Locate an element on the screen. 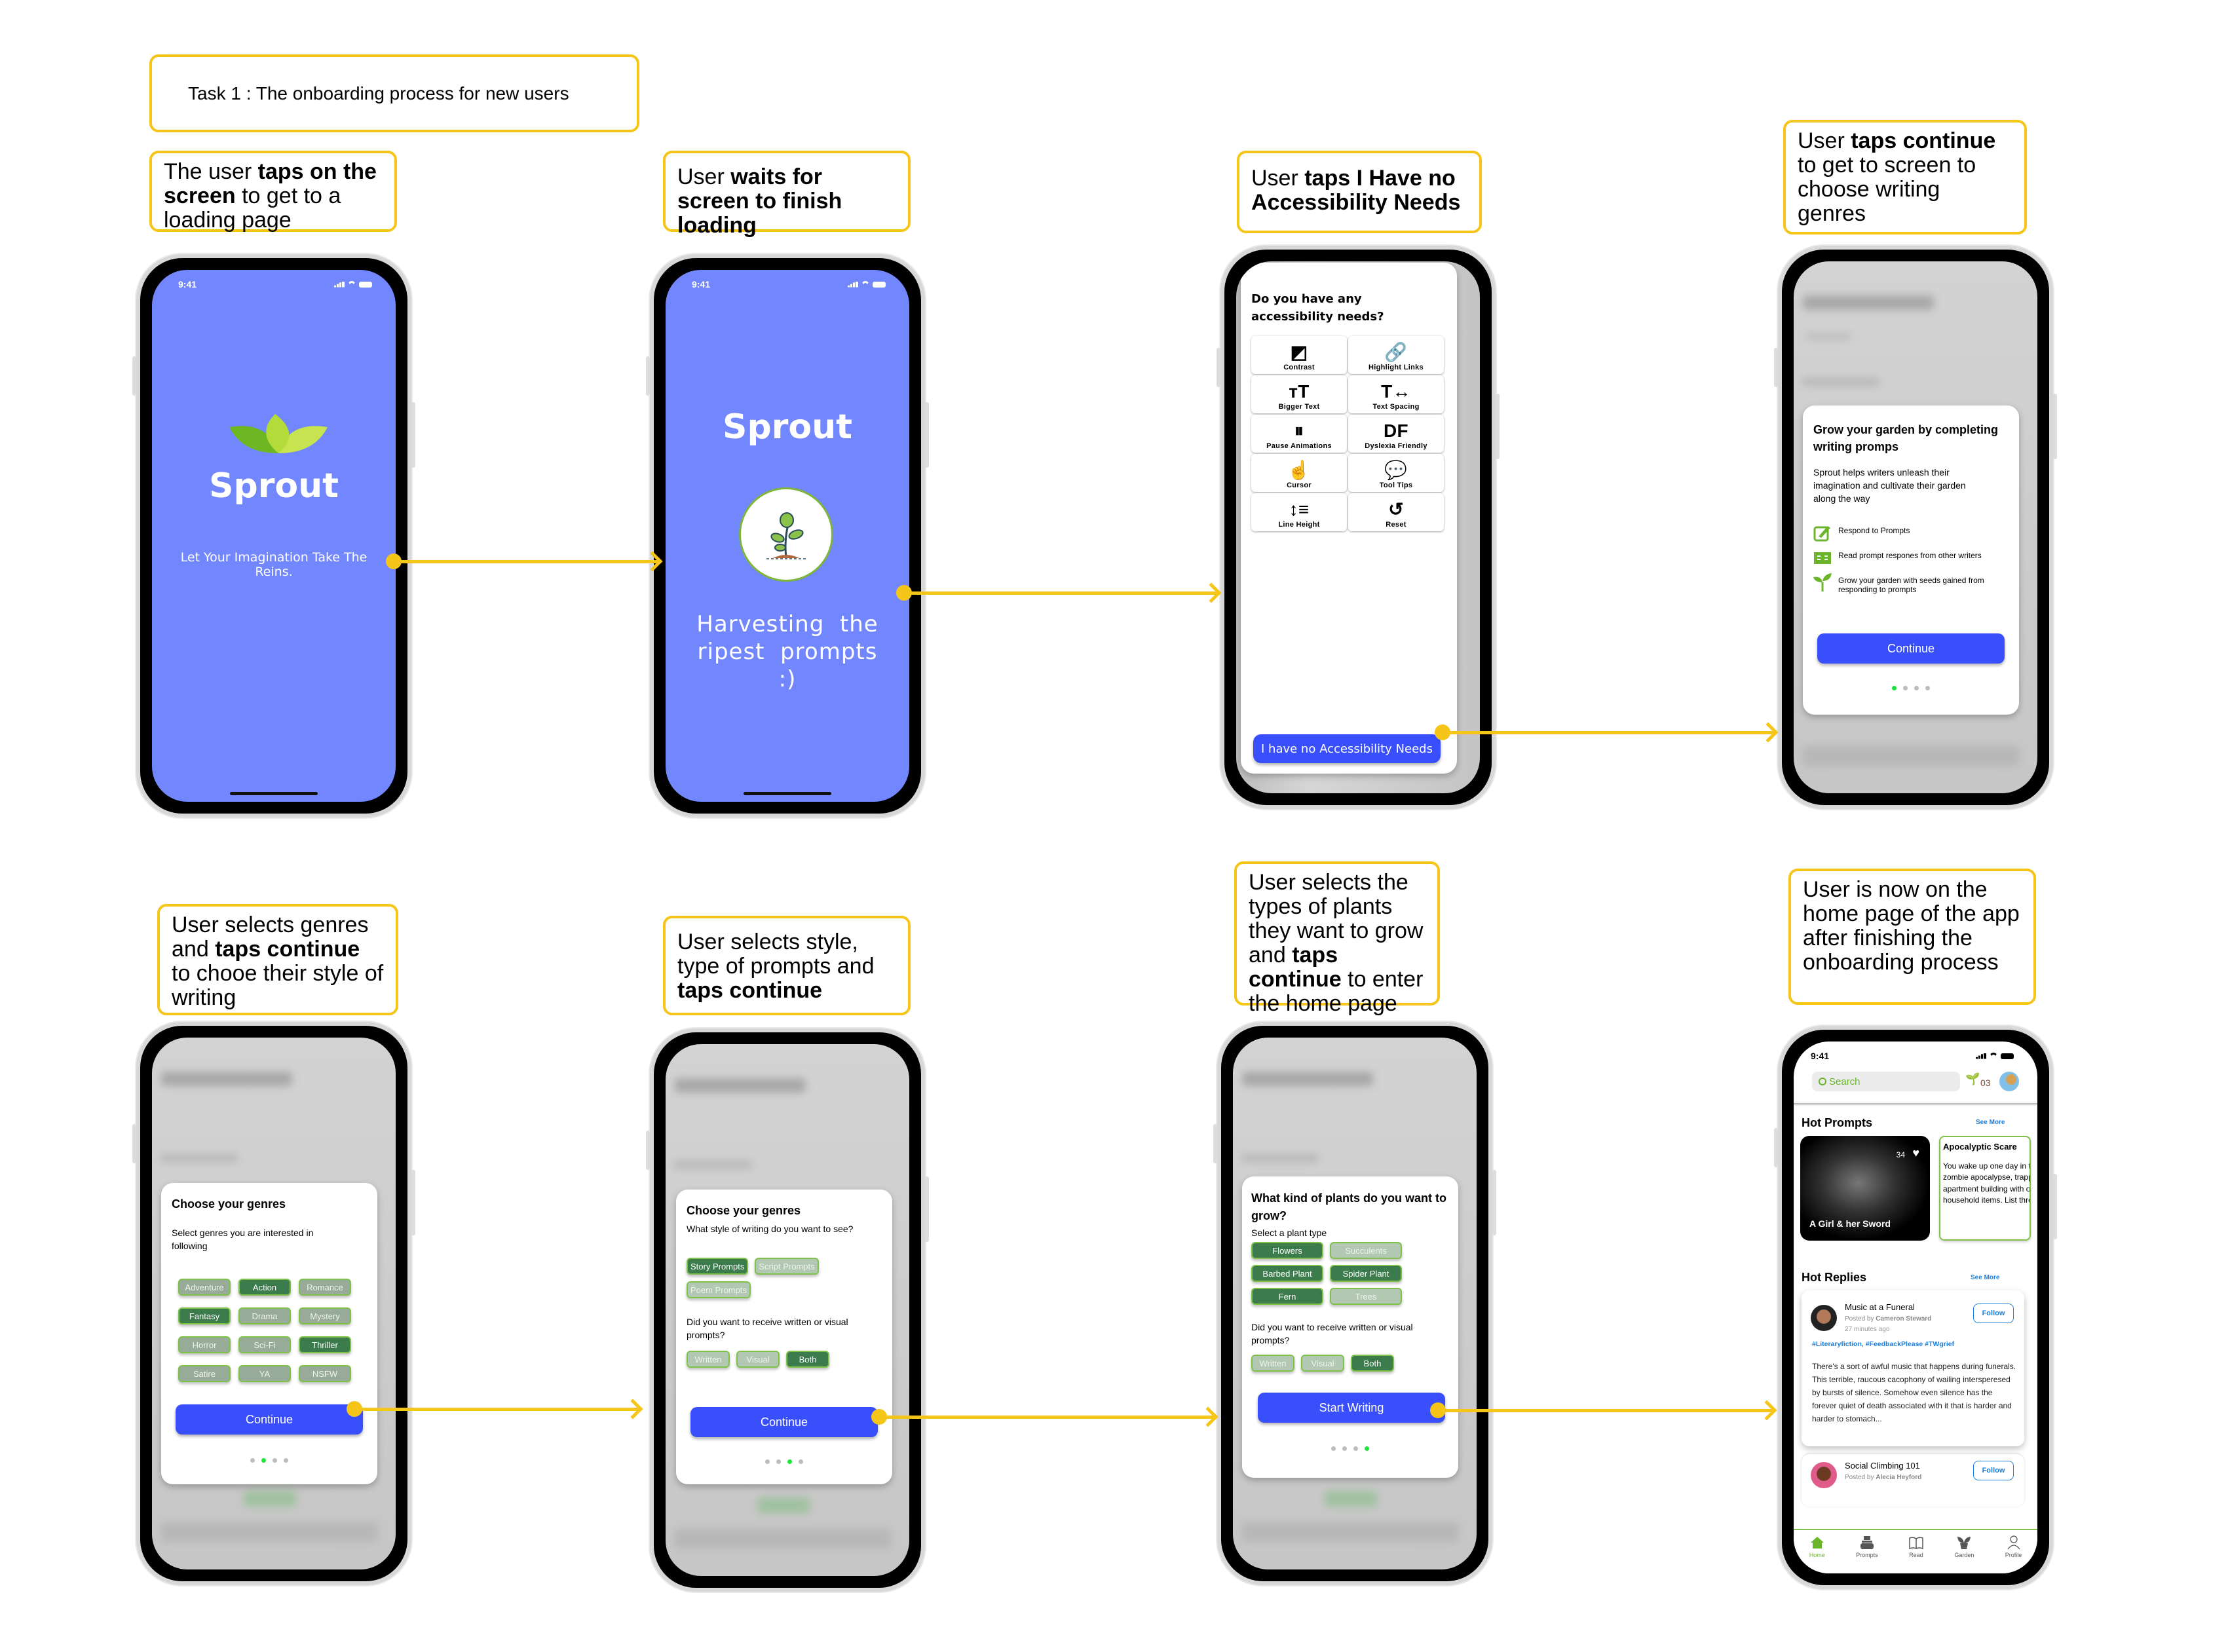 The image size is (2228, 1652). accessibility-option: ⏸ Pause Animations is located at coordinates (1299, 434).